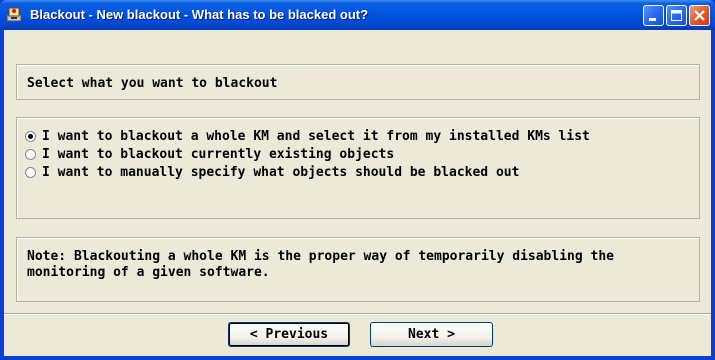 This screenshot has height=360, width=715. Describe the element at coordinates (358, 82) in the screenshot. I see `prompt-panel: Select what you want to blackout` at that location.